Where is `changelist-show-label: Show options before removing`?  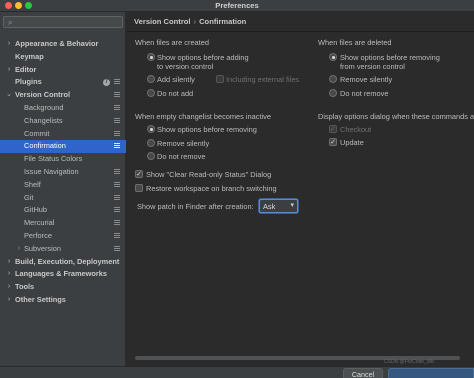
changelist-show-label: Show options before removing is located at coordinates (207, 129).